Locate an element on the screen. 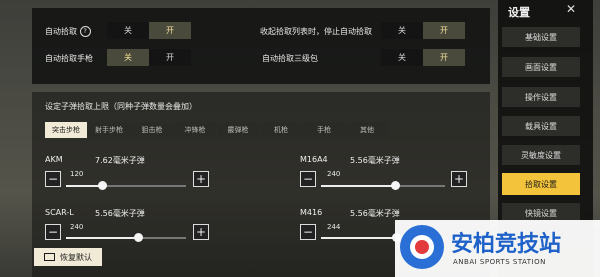 The image size is (600, 277). close-icon: ✕ is located at coordinates (571, 10).